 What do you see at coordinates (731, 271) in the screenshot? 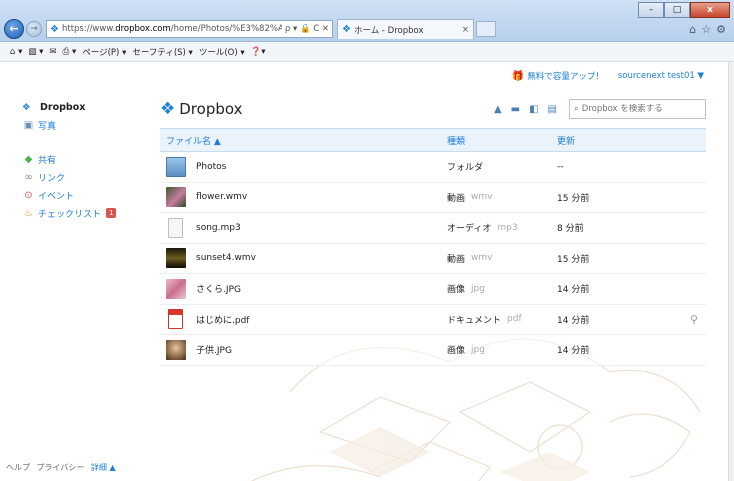
I see `page-scrollbar` at bounding box center [731, 271].